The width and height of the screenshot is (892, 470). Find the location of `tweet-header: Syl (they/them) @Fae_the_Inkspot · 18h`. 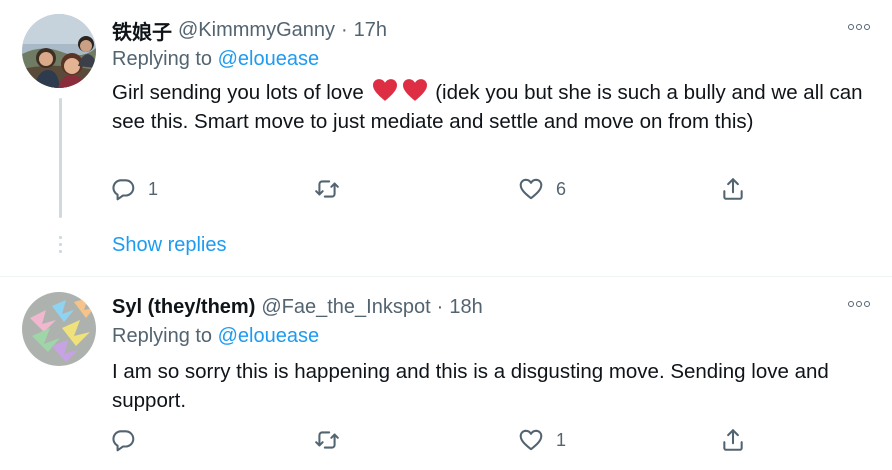

tweet-header: Syl (they/them) @Fae_the_Inkspot · 18h is located at coordinates (297, 307).